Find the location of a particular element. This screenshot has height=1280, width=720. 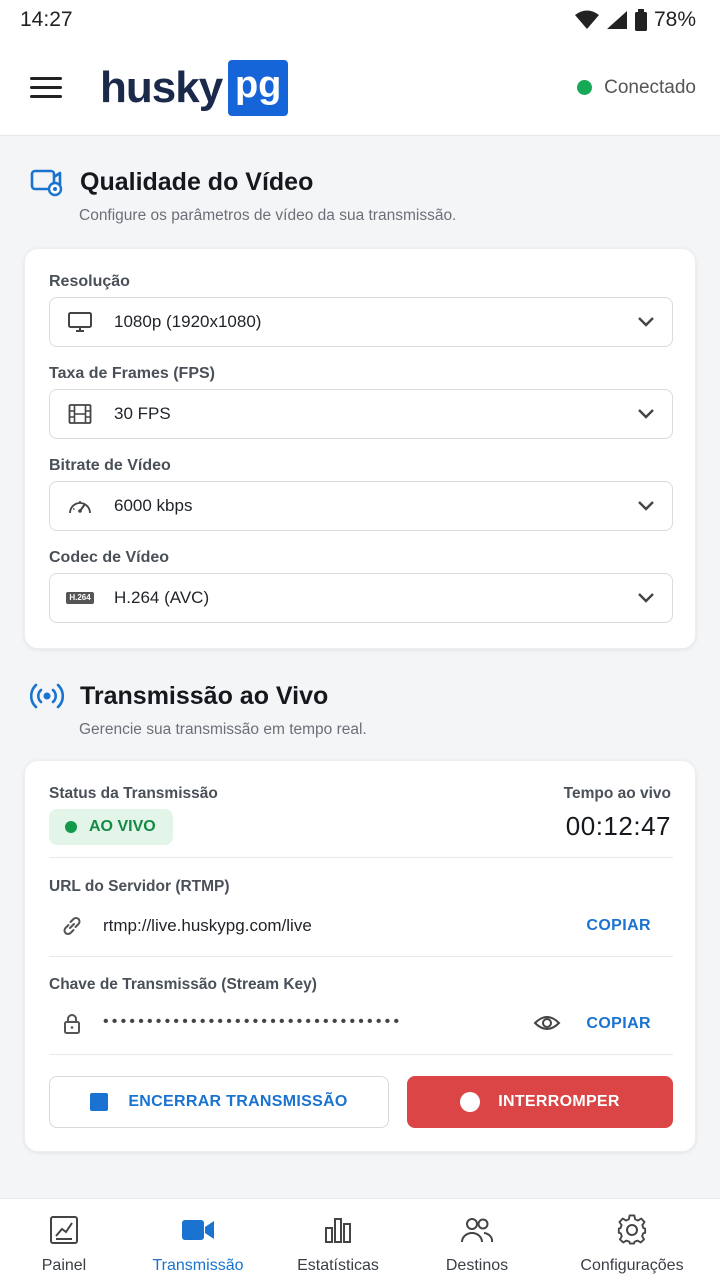

resolution-value: 1080p (1920x1080) is located at coordinates (188, 321).